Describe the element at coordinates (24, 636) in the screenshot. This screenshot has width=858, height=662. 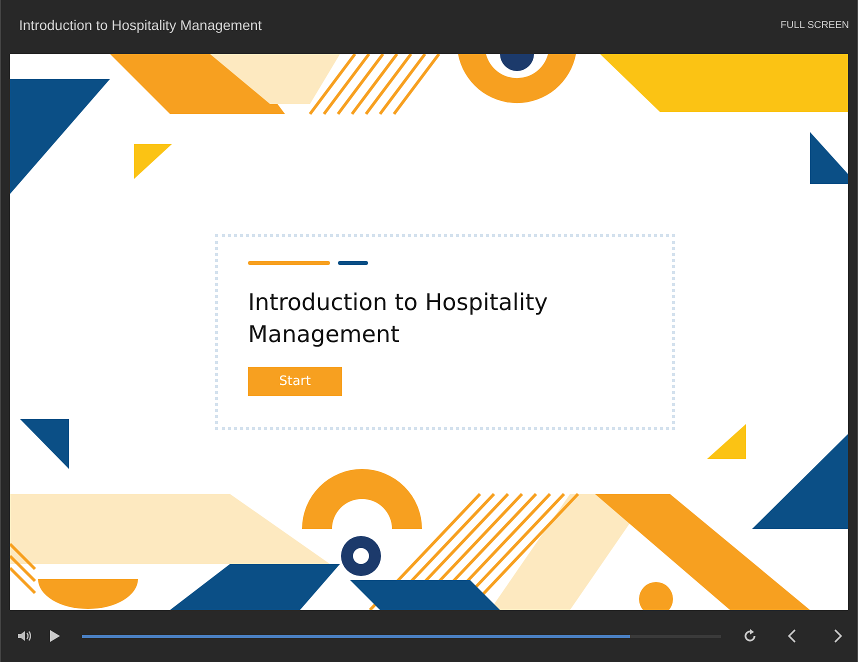
I see `volume-icon` at that location.